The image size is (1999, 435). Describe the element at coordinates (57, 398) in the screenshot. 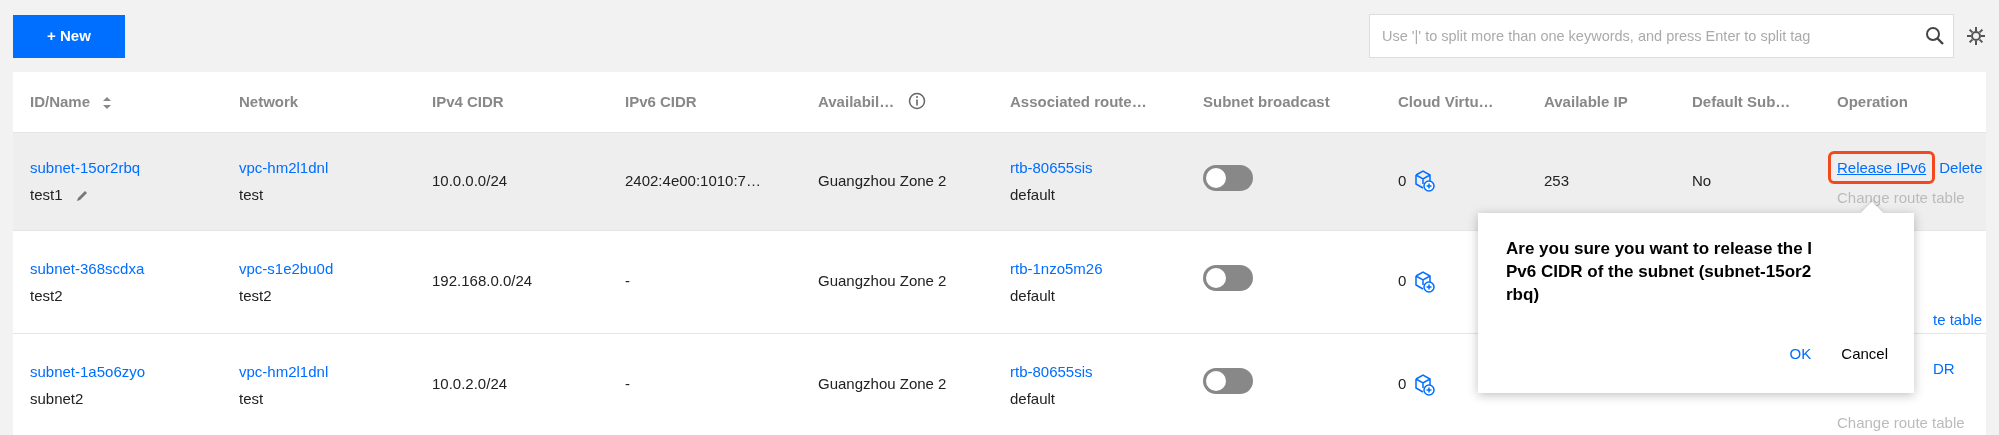

I see `subnet-name: subnet2` at that location.